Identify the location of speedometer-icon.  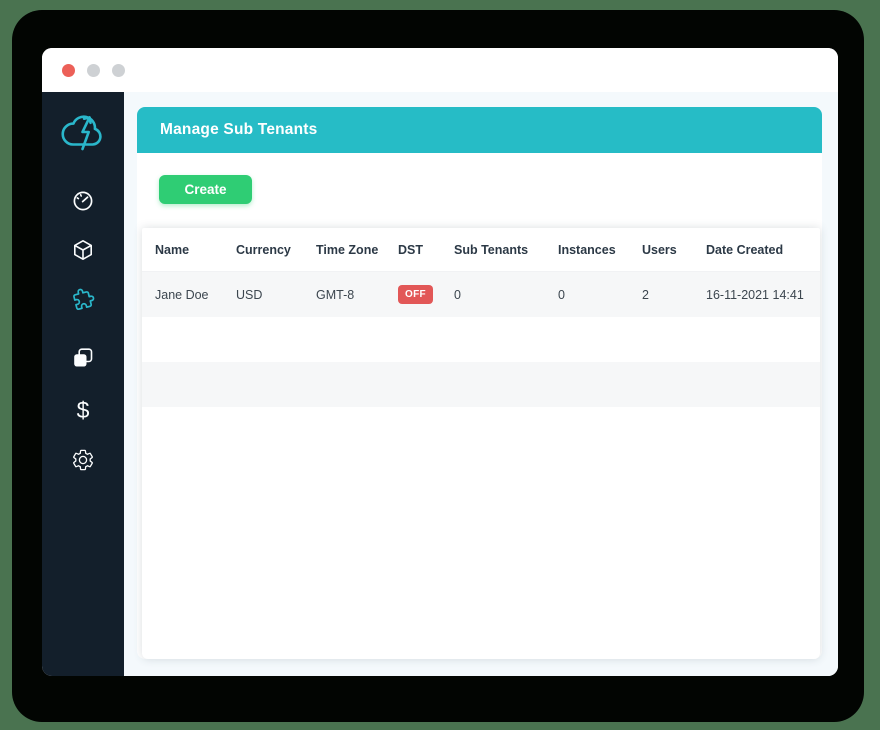
(83, 201).